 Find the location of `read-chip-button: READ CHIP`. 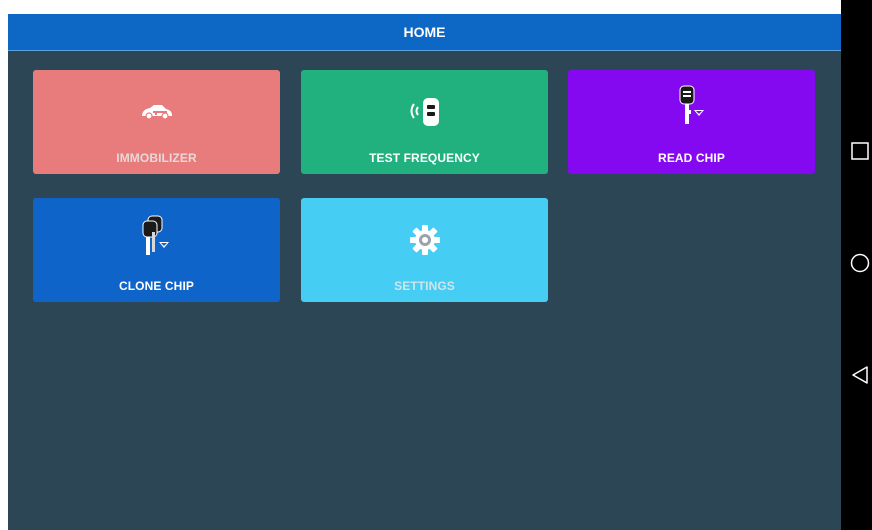

read-chip-button: READ CHIP is located at coordinates (691, 122).